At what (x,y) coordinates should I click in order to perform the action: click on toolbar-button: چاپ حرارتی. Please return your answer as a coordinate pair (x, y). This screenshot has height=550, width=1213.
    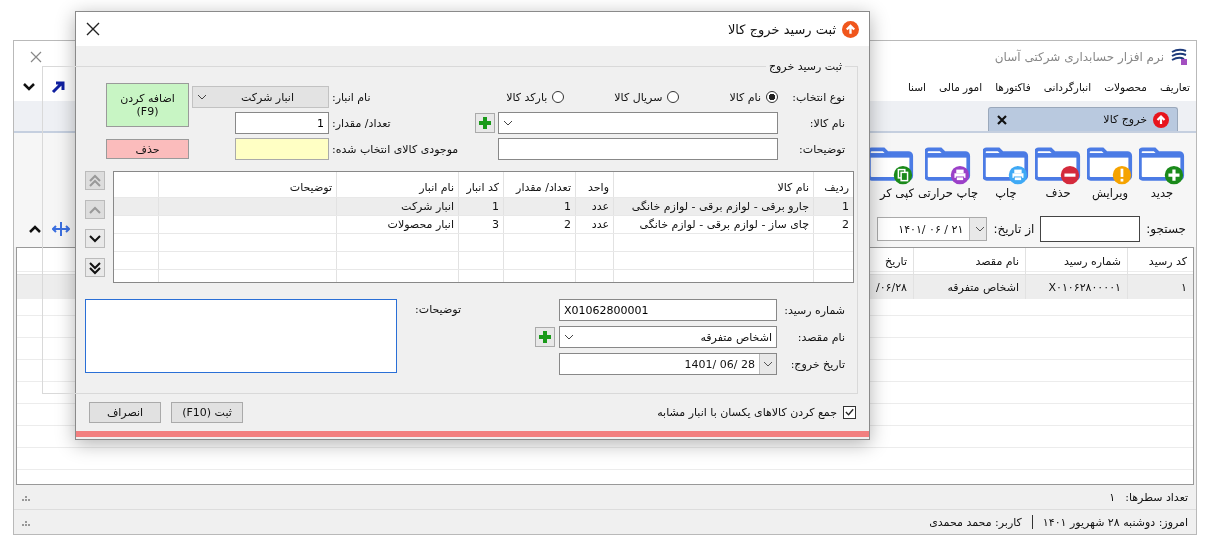
    Looking at the image, I should click on (947, 172).